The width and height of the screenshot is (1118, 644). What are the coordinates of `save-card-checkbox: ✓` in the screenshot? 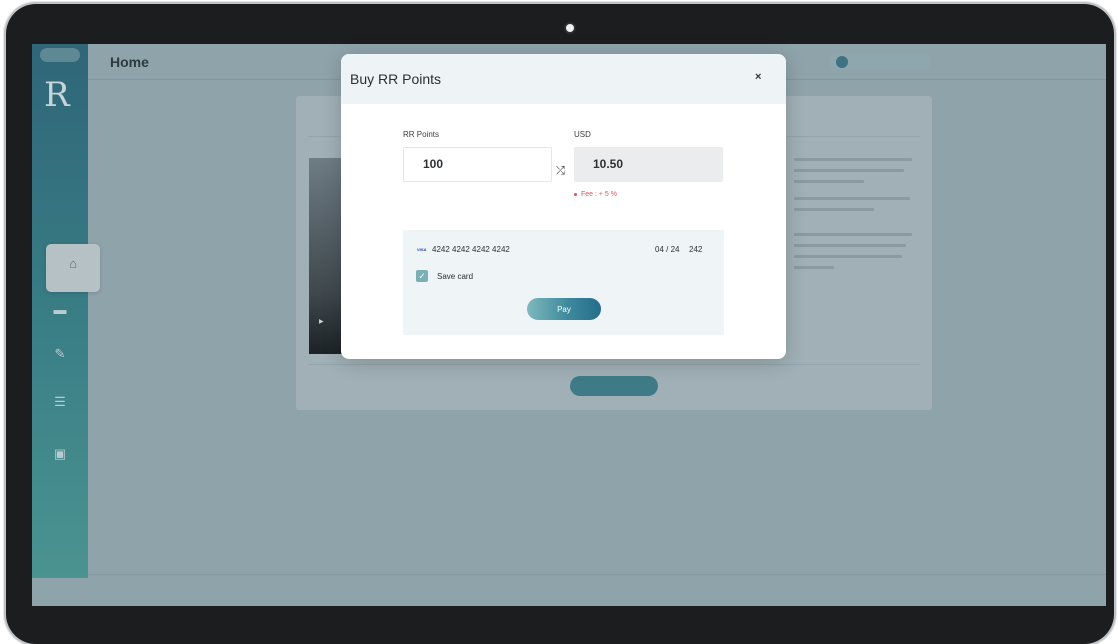 It's located at (422, 276).